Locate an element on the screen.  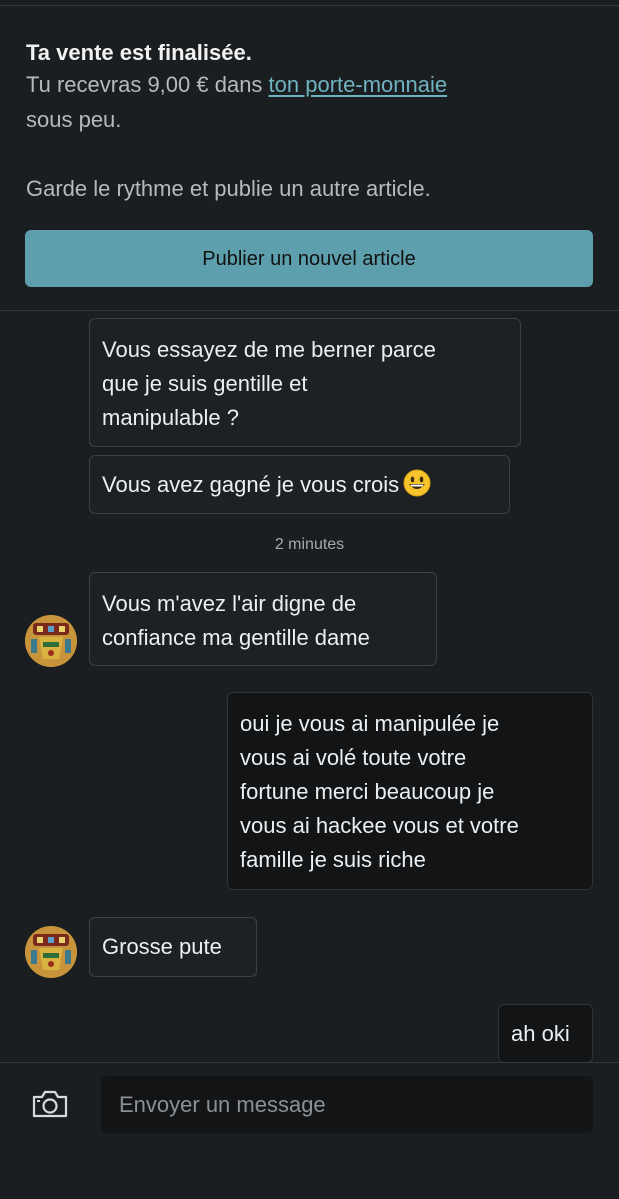
message-bubble: Vous avez gagné je vous crois is located at coordinates (299, 484).